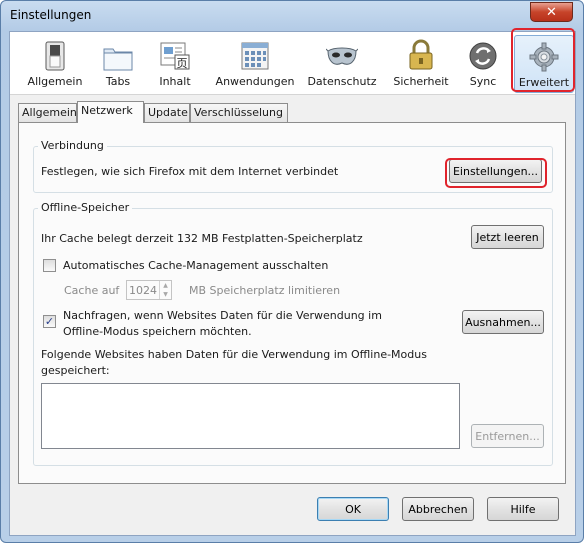 The width and height of the screenshot is (584, 543). What do you see at coordinates (292, 16) in the screenshot?
I see `title-bar: Einstellungen ✕` at bounding box center [292, 16].